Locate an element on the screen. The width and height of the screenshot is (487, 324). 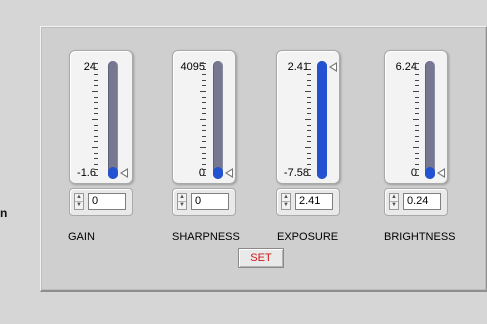
gain-spinner: ▲ ▼ is located at coordinates (79, 201).